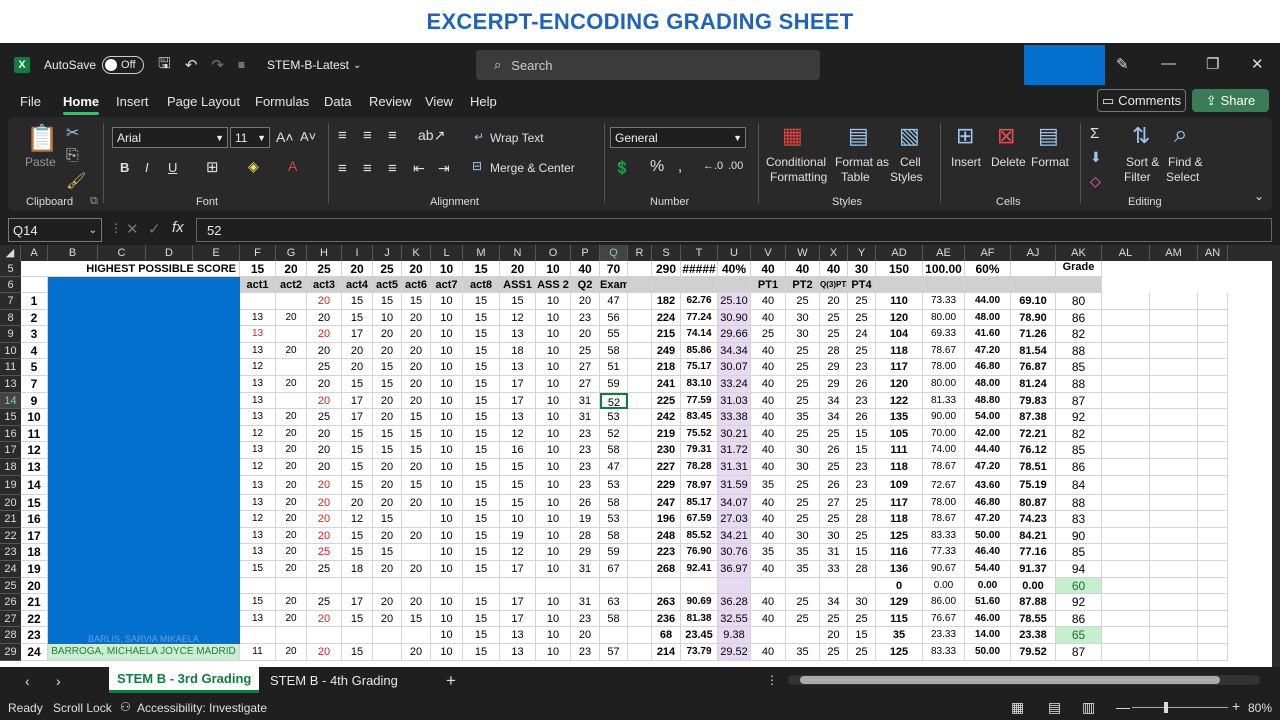  Describe the element at coordinates (944, 285) in the screenshot. I see `column-label-cell` at that location.